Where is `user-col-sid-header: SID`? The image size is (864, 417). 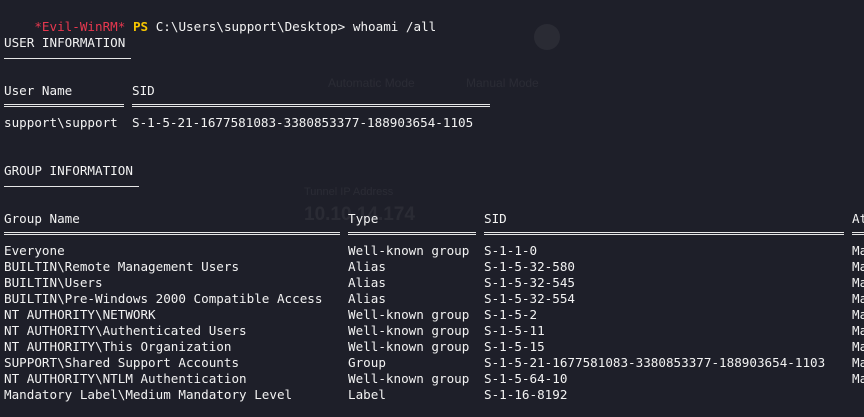 user-col-sid-header: SID is located at coordinates (143, 90).